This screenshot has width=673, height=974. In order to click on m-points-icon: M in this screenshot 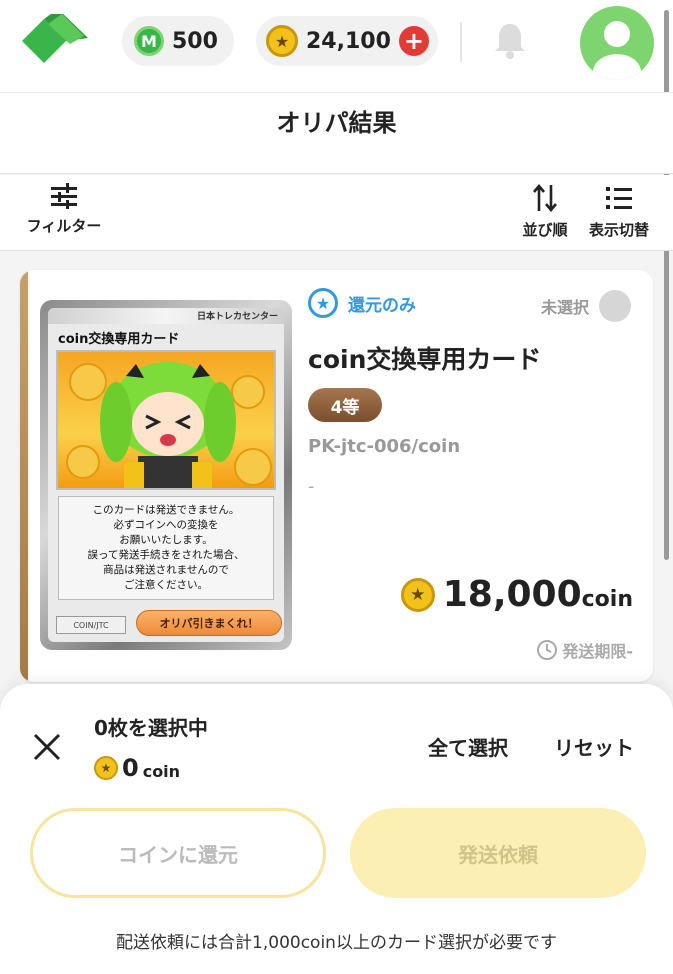, I will do `click(149, 41)`.